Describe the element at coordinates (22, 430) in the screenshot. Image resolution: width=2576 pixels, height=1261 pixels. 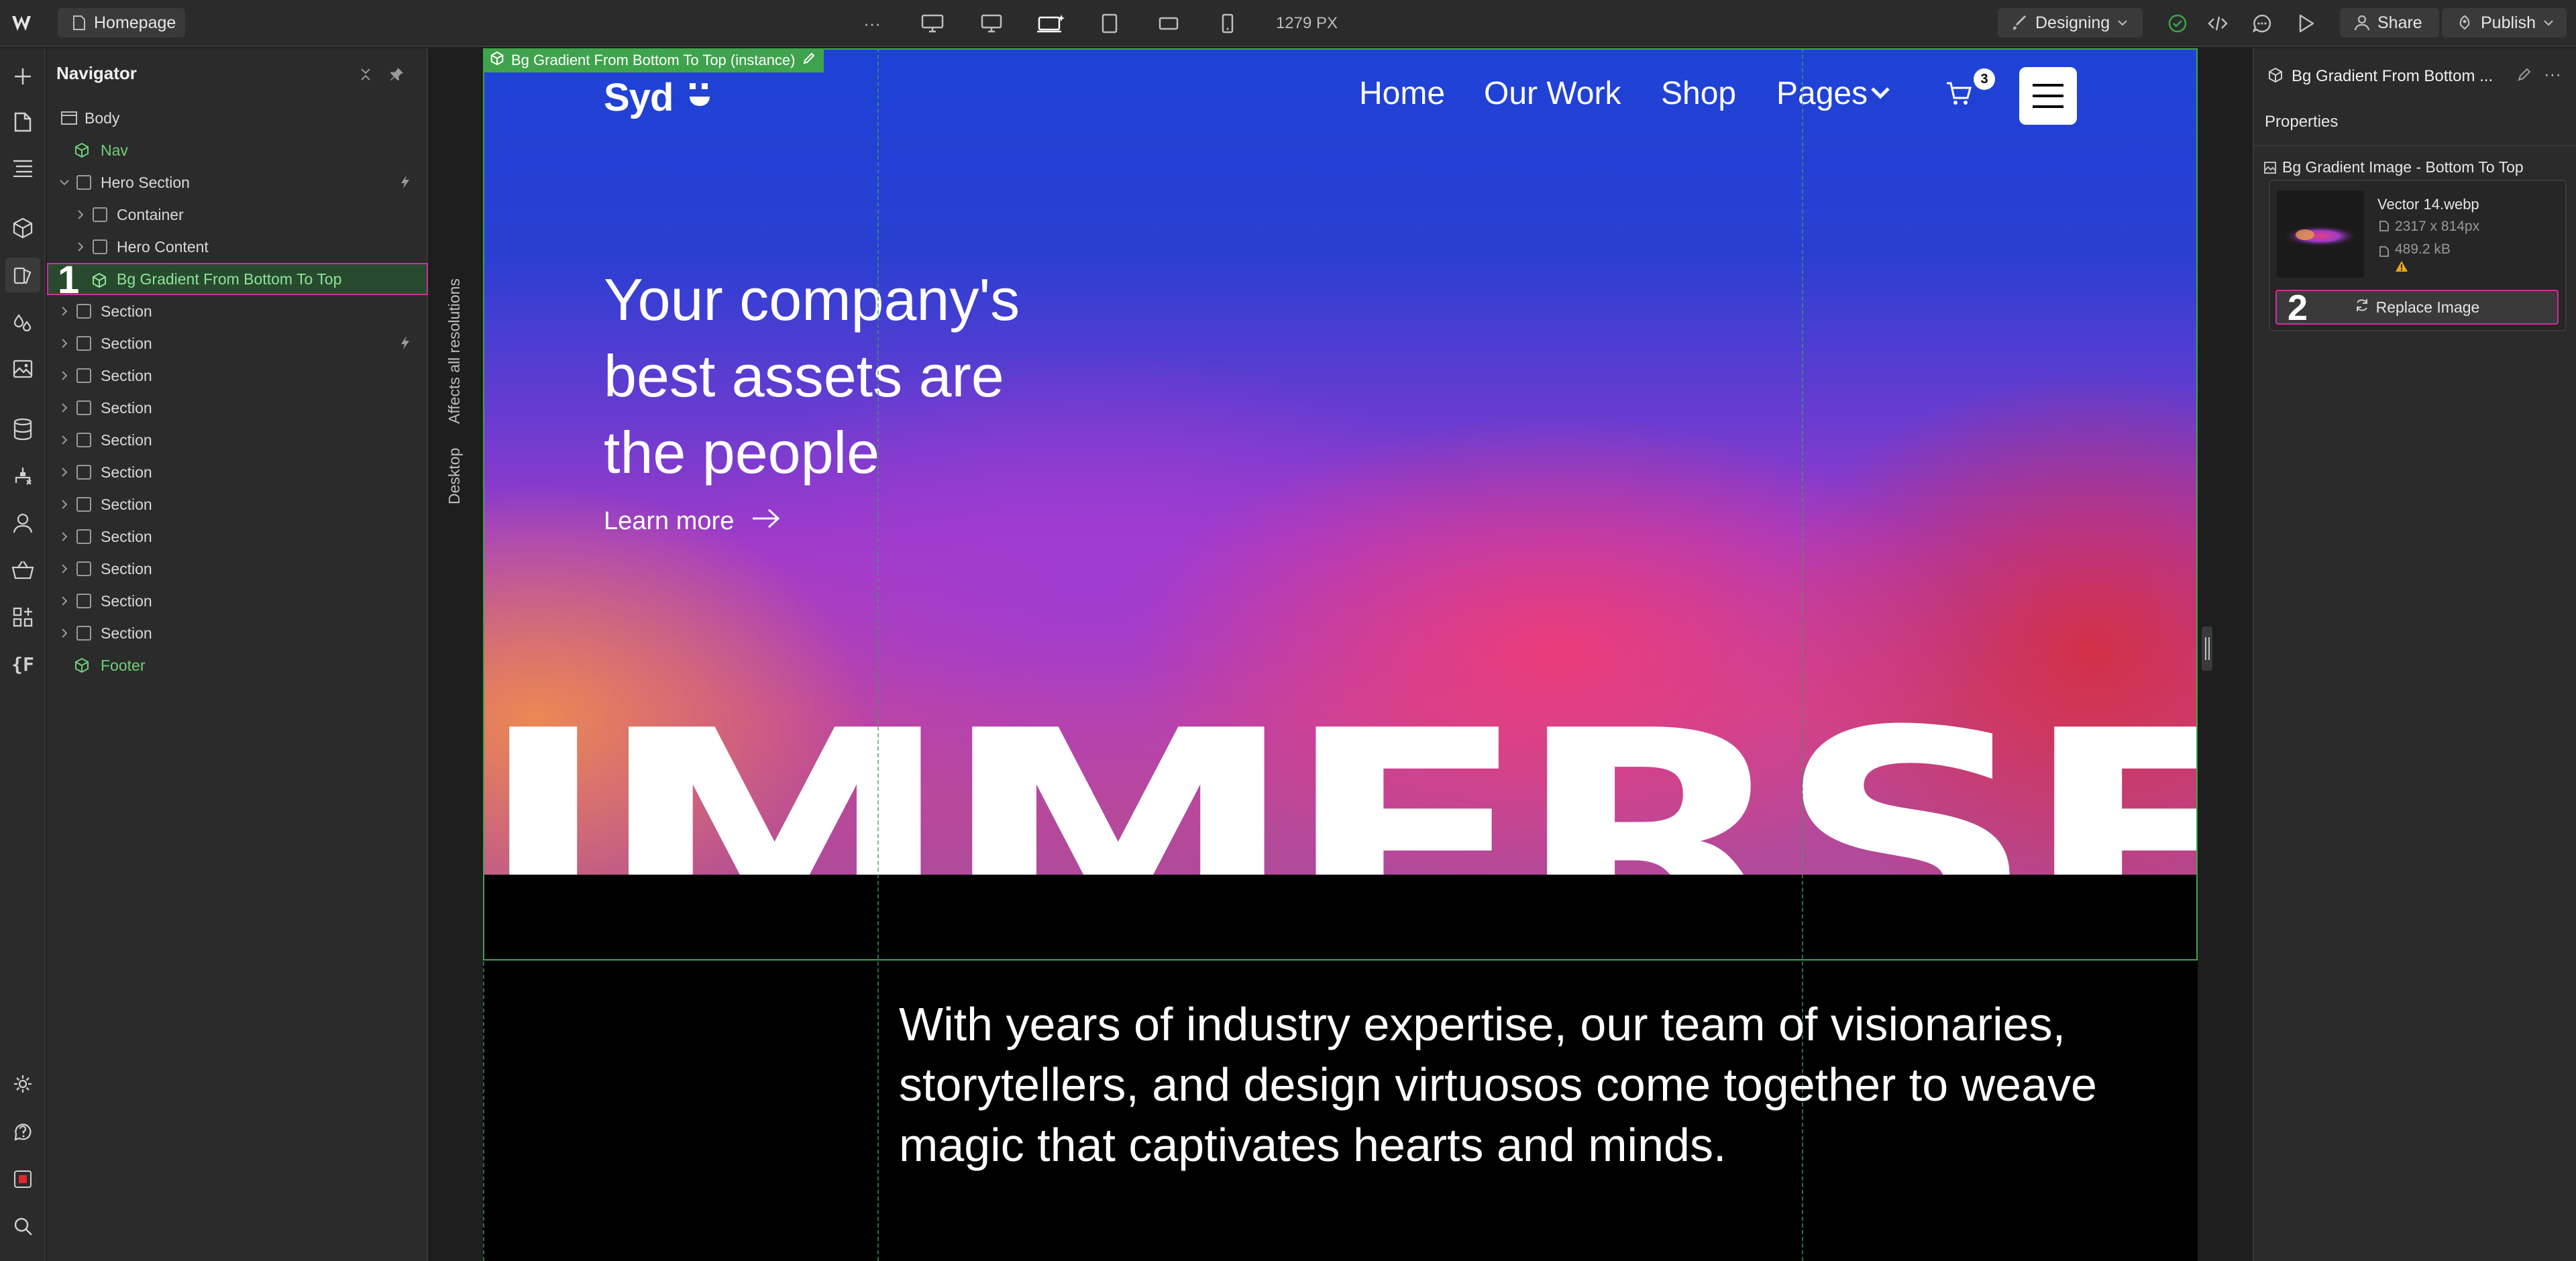
I see `cms-database-icon` at that location.